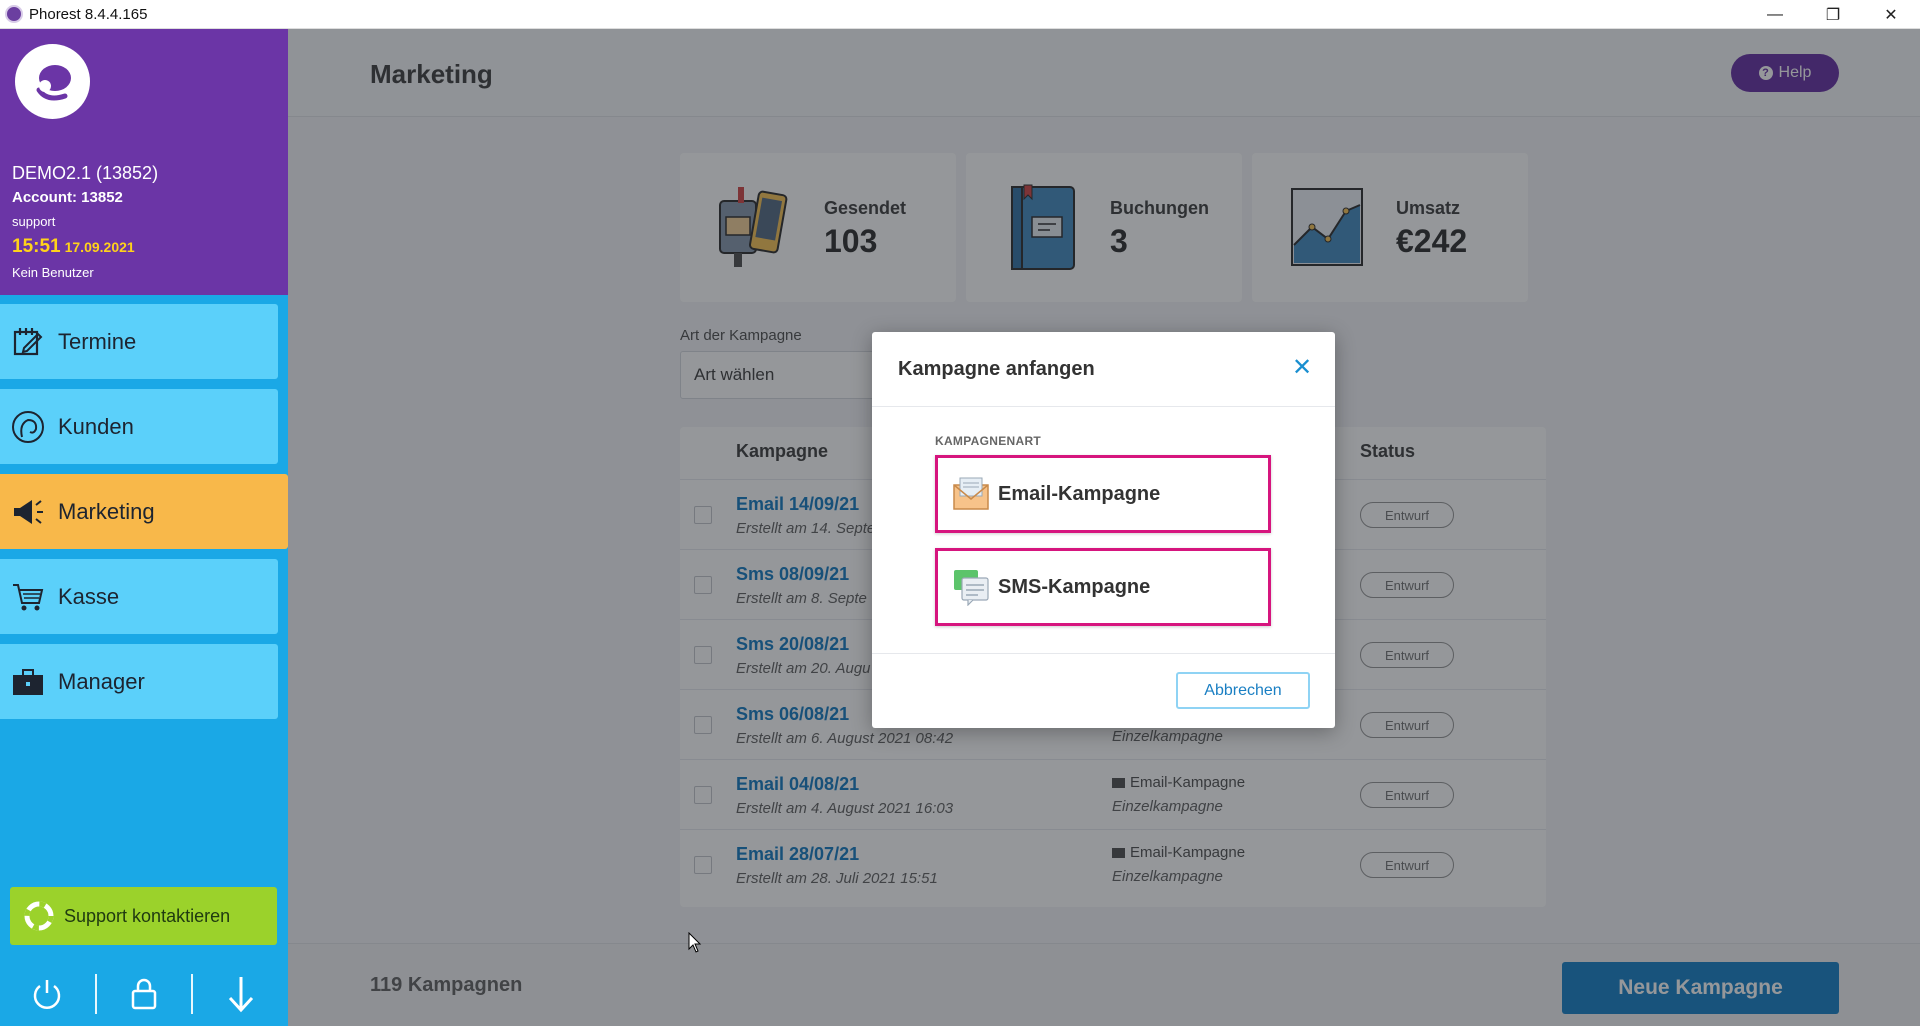 This screenshot has height=1026, width=1920. What do you see at coordinates (14, 14) in the screenshot?
I see `app-icon` at bounding box center [14, 14].